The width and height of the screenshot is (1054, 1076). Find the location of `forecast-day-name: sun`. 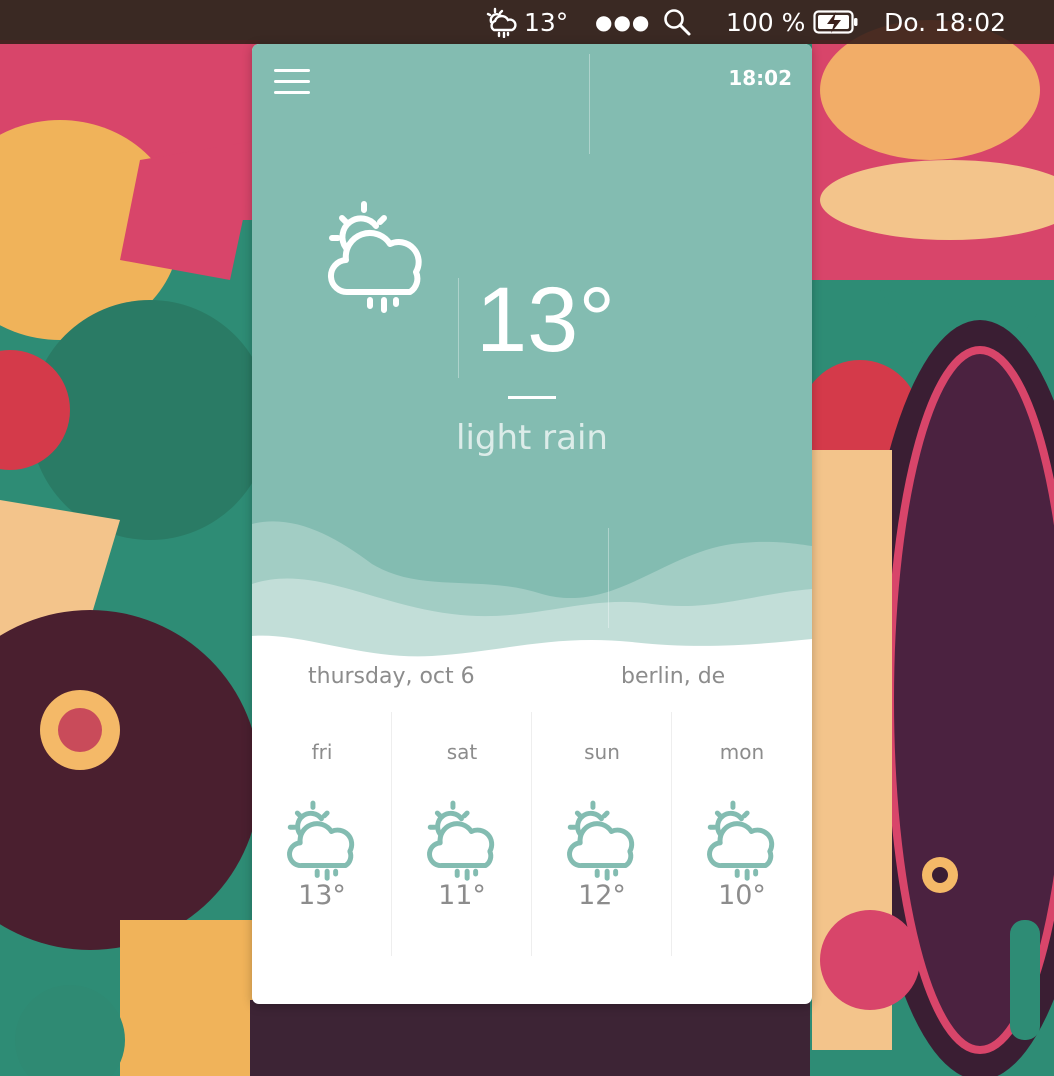

forecast-day-name: sun is located at coordinates (602, 752).